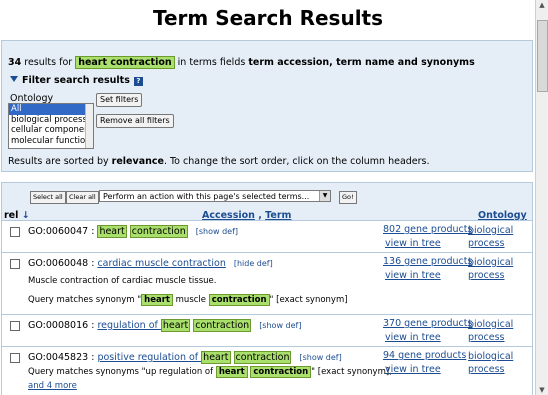 This screenshot has height=395, width=548. Describe the element at coordinates (324, 196) in the screenshot. I see `chevron-down-icon: ▼` at that location.